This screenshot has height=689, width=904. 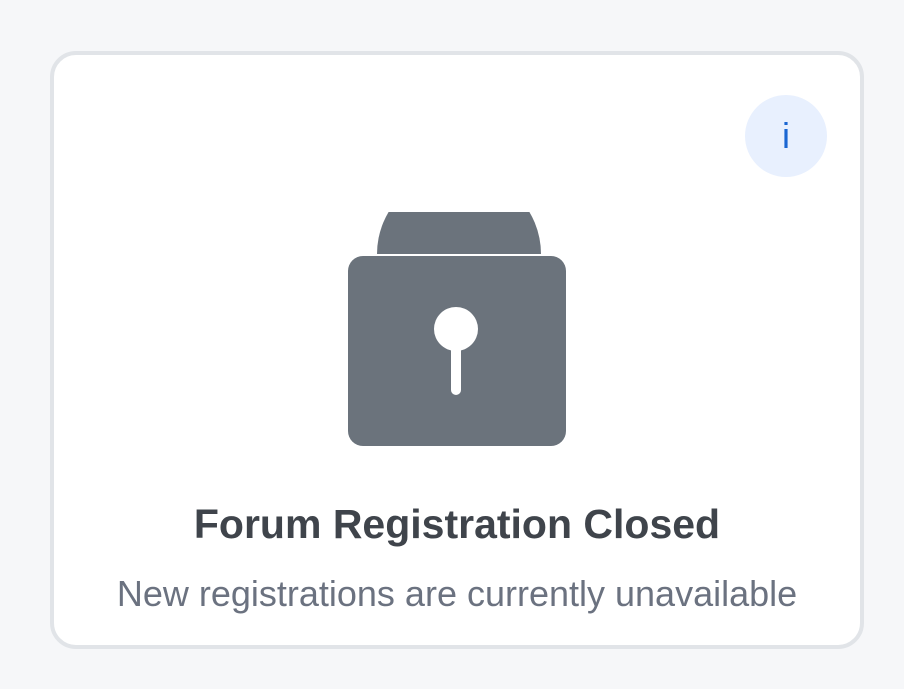 I want to click on info-icon: i, so click(x=786, y=135).